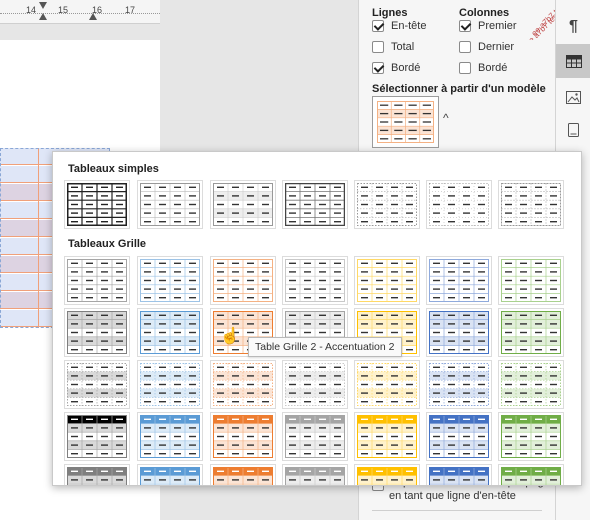 Image resolution: width=590 pixels, height=520 pixels. What do you see at coordinates (497, 26) in the screenshot?
I see `first-column-label: Premier` at bounding box center [497, 26].